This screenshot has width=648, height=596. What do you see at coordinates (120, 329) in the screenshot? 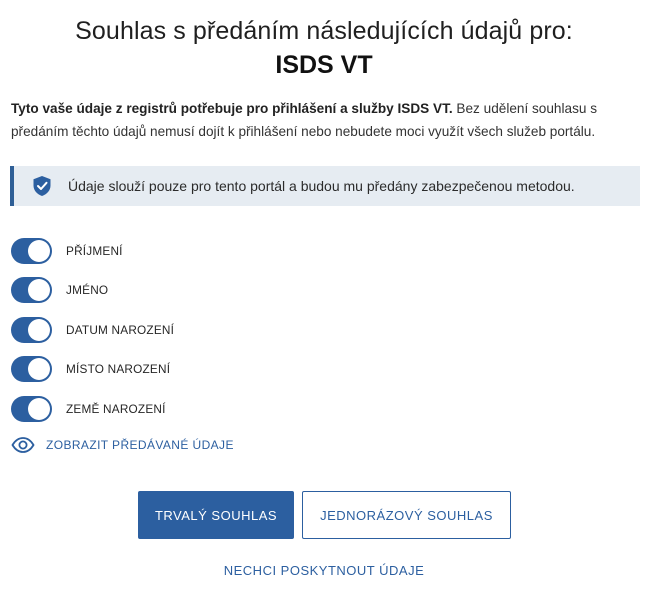
I see `toggle-label-datum-narozeni: DATUM NAROZENÍ` at bounding box center [120, 329].